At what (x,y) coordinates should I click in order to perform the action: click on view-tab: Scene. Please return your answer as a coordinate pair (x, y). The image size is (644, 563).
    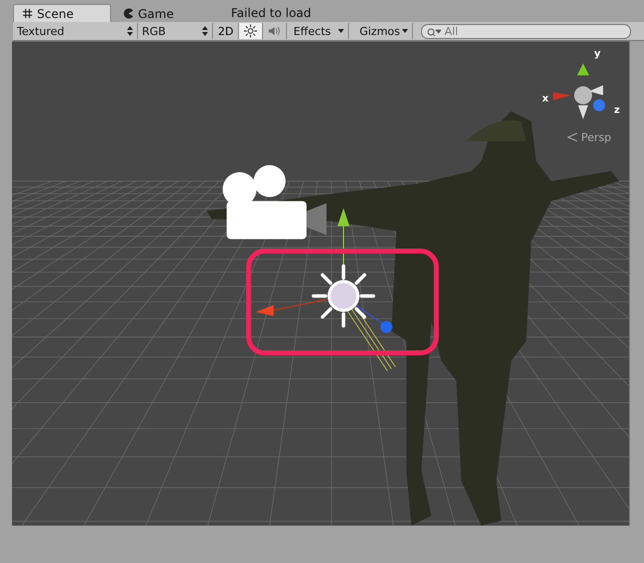
    Looking at the image, I should click on (62, 13).